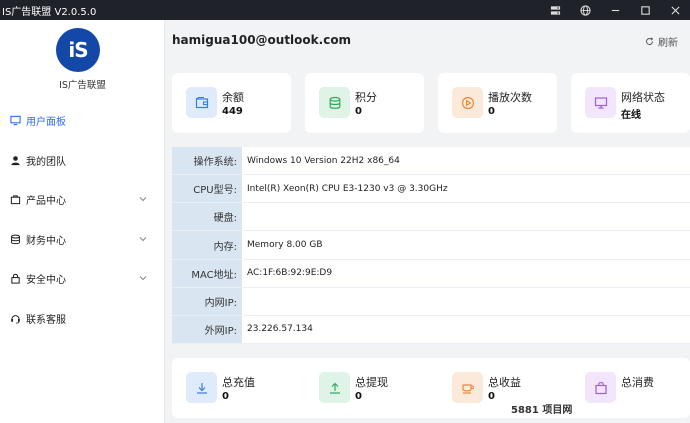  What do you see at coordinates (15, 279) in the screenshot?
I see `lock-icon` at bounding box center [15, 279].